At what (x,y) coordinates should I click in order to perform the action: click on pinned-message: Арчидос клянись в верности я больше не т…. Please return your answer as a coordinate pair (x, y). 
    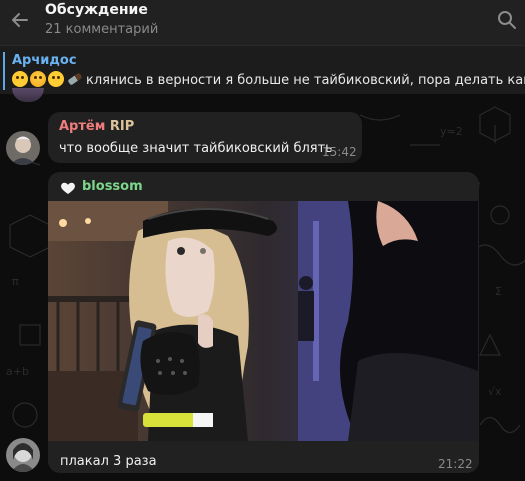
    Looking at the image, I should click on (262, 69).